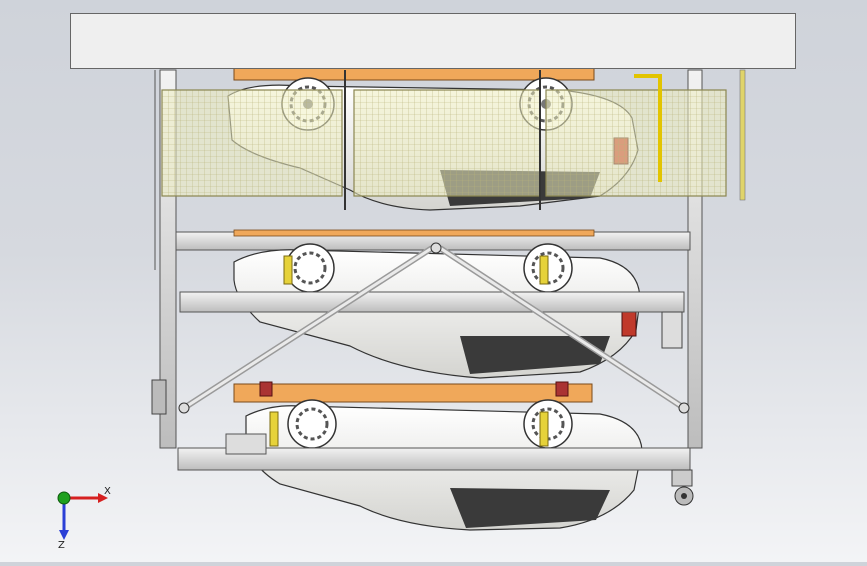 This screenshot has height=566, width=867. Describe the element at coordinates (682, 487) in the screenshot. I see `caster-wheel-icon` at that location.